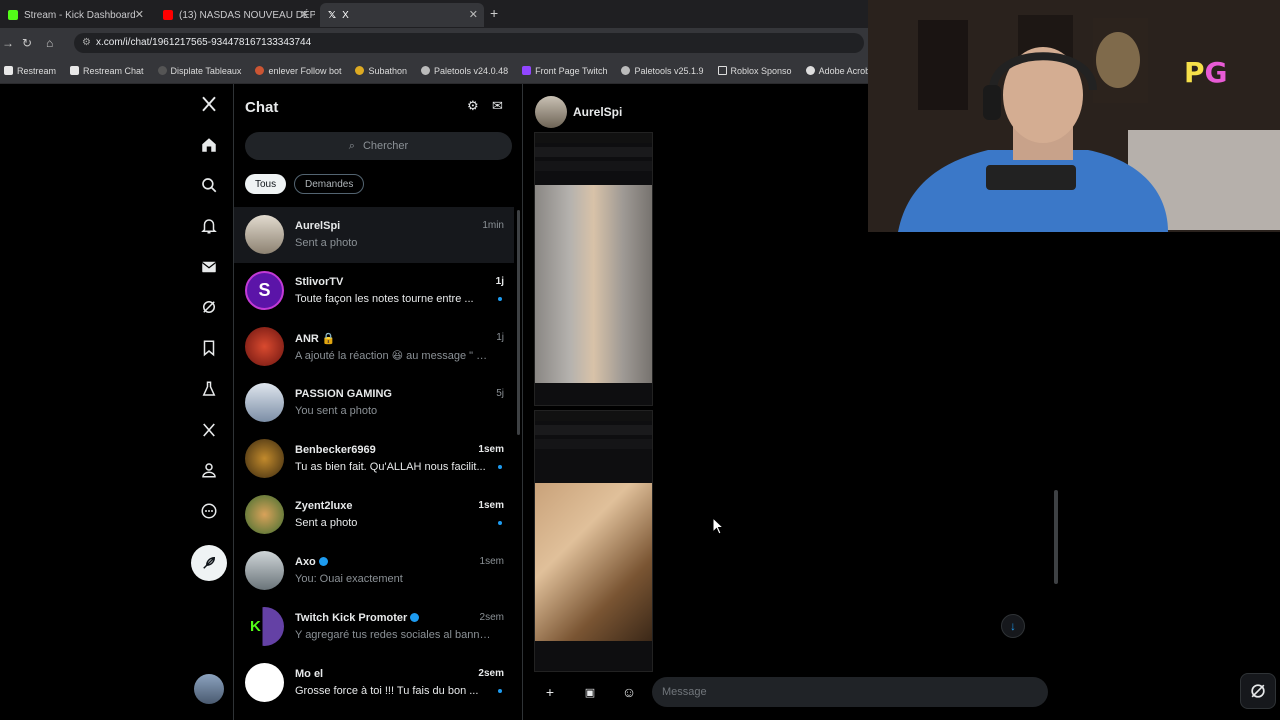 This screenshot has height=720, width=1280. Describe the element at coordinates (593, 138) in the screenshot. I see `status-bar` at that location.